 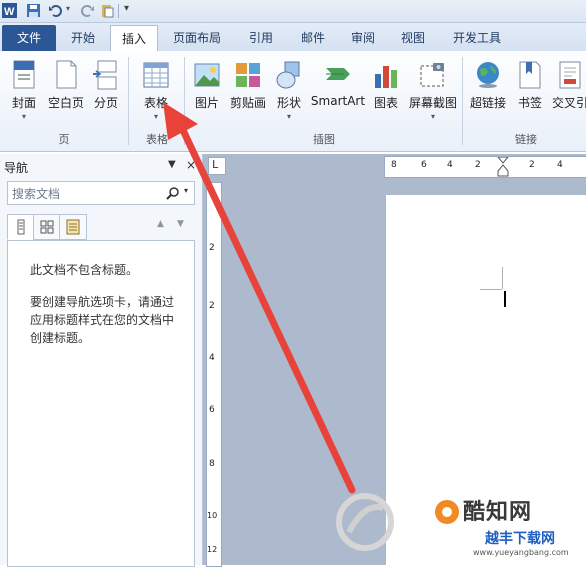 What do you see at coordinates (385, 103) in the screenshot?
I see `chart-label: 图表` at bounding box center [385, 103].